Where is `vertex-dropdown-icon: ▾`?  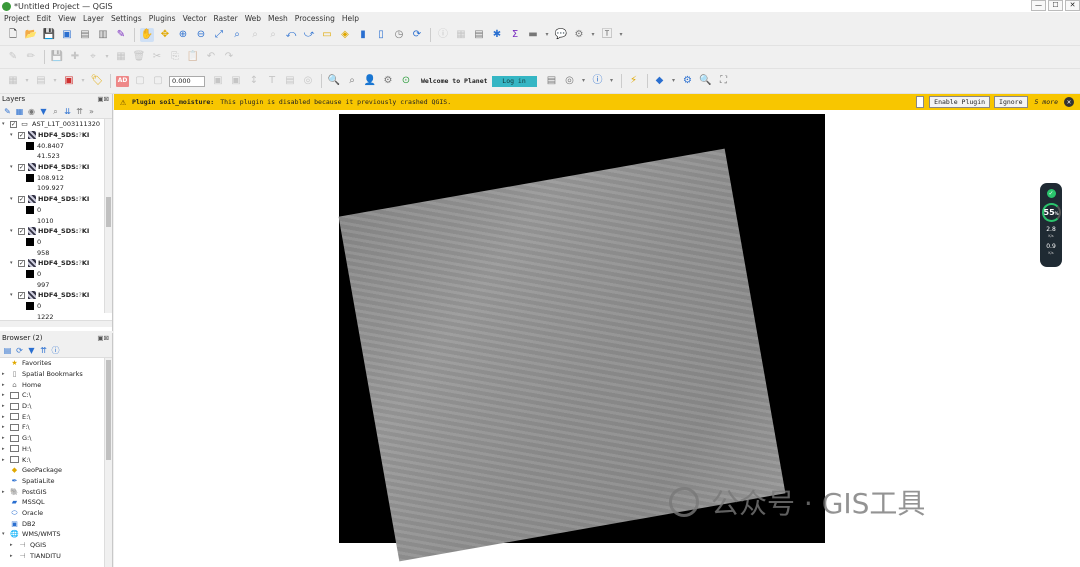 vertex-dropdown-icon: ▾ is located at coordinates (107, 57).